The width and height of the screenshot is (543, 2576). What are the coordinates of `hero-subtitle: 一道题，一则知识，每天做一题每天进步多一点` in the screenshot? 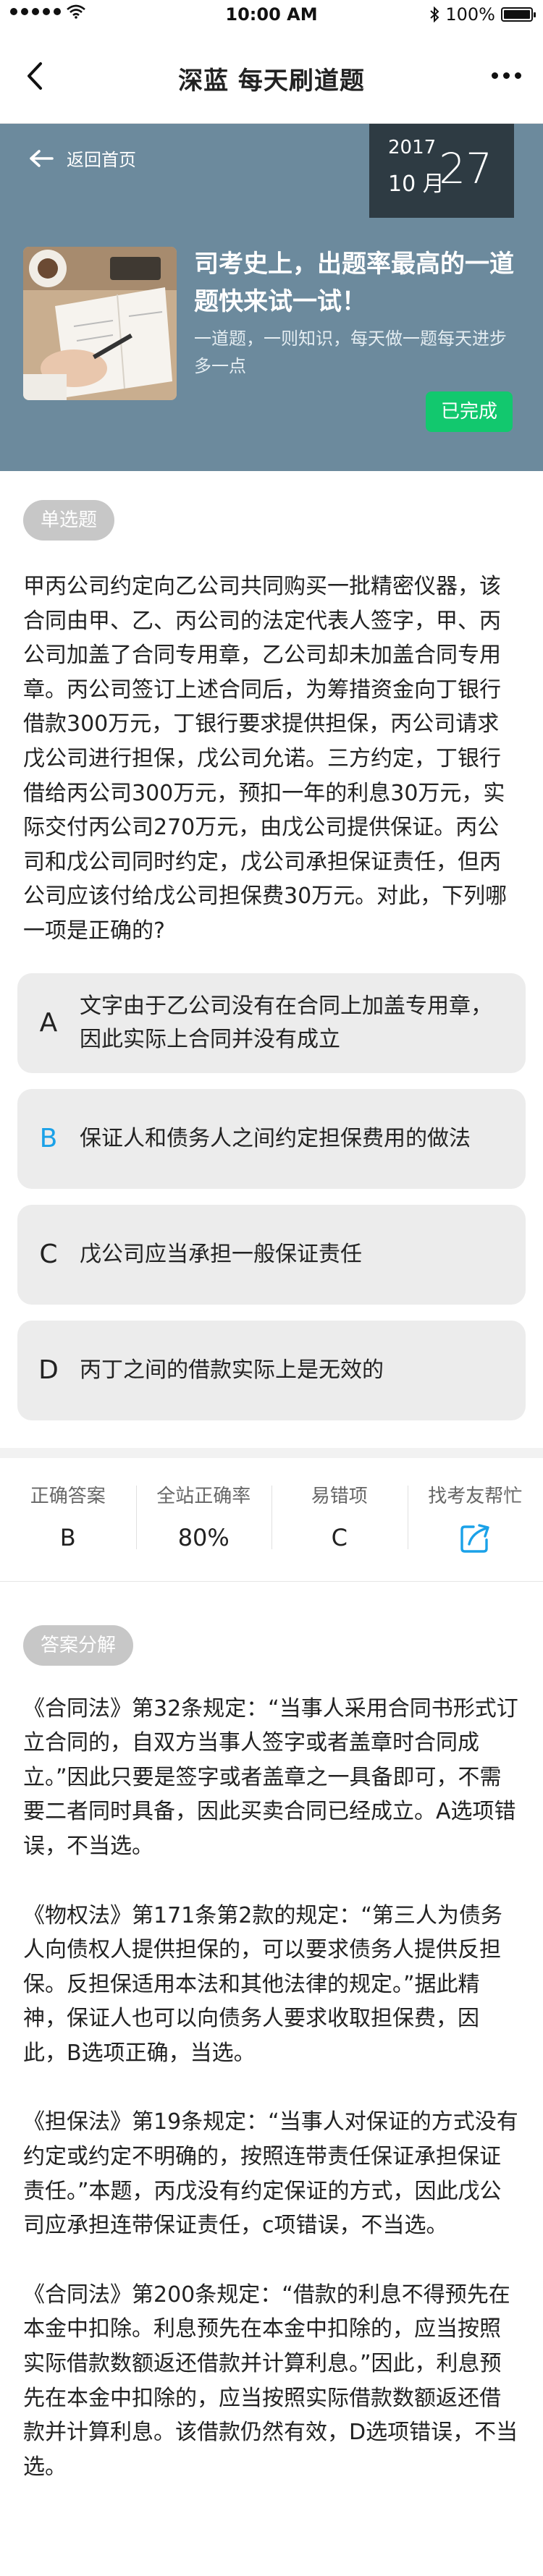 It's located at (350, 352).